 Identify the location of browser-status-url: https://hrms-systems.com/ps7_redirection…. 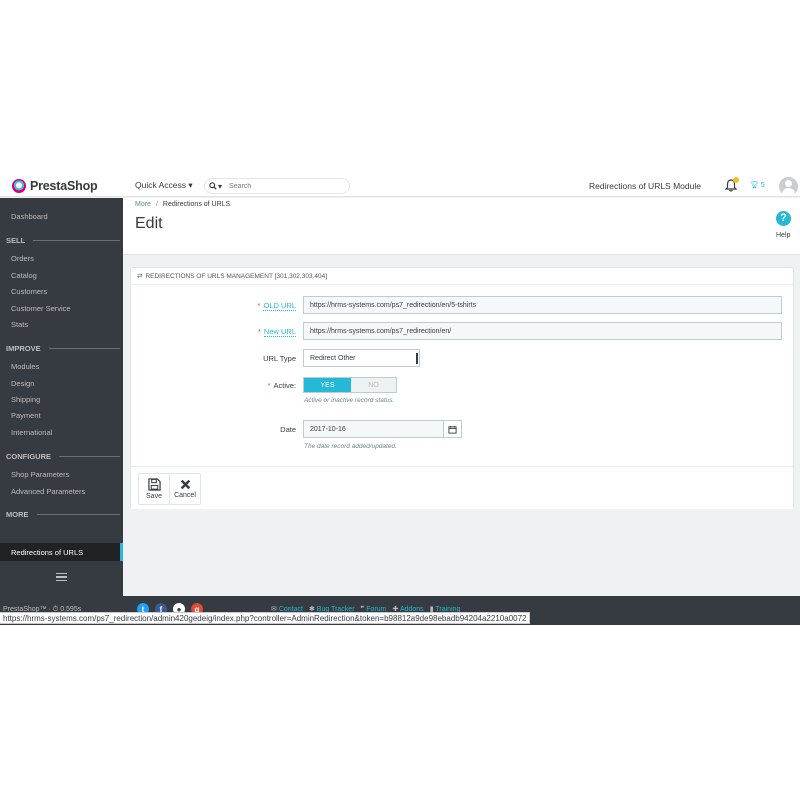
(265, 618).